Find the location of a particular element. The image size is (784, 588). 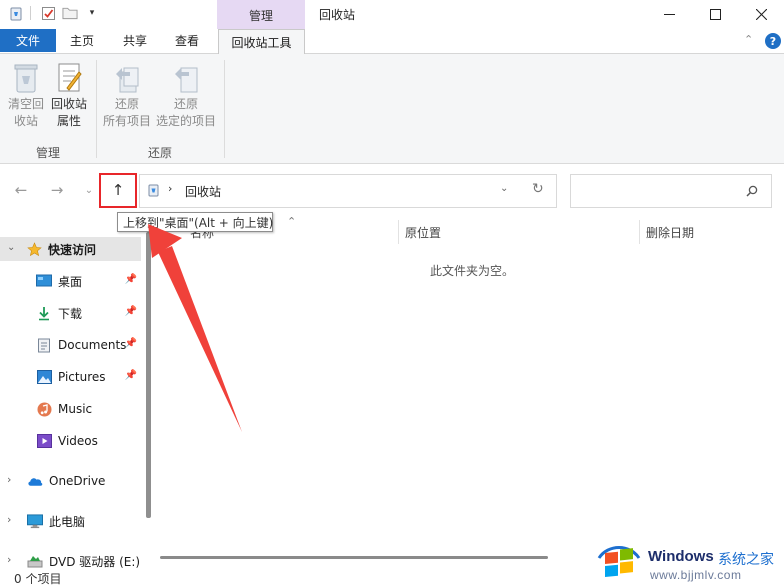

breadcrumb-chevron-icon: › is located at coordinates (170, 188).